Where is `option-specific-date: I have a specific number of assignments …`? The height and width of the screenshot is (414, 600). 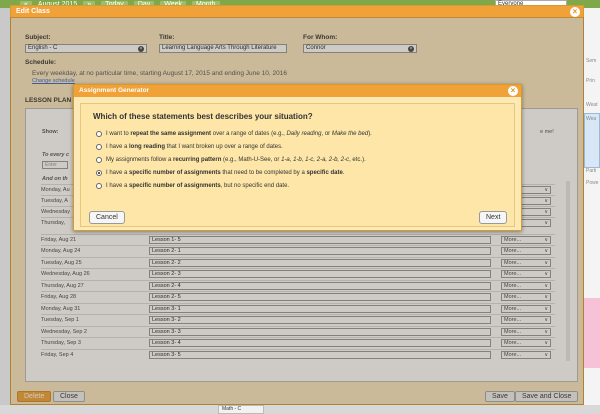
option-specific-date: I have a specific number of assignments … is located at coordinates (220, 172).